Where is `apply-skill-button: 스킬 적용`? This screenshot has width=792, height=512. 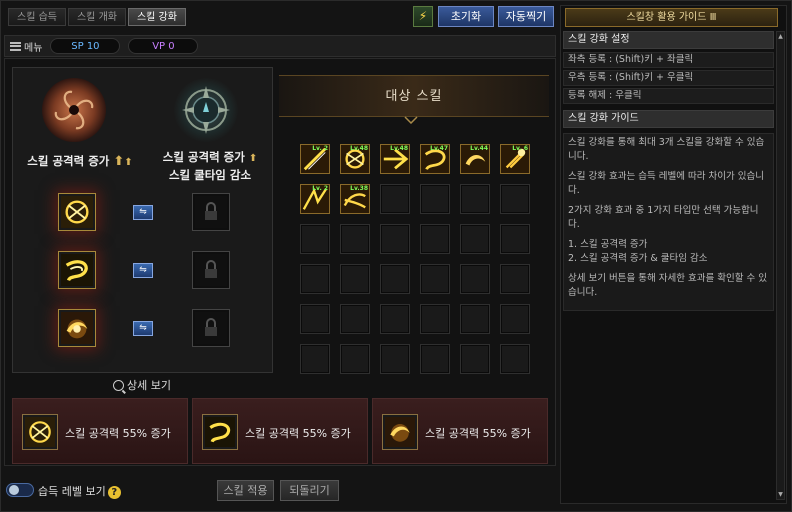 apply-skill-button: 스킬 적용 is located at coordinates (245, 490).